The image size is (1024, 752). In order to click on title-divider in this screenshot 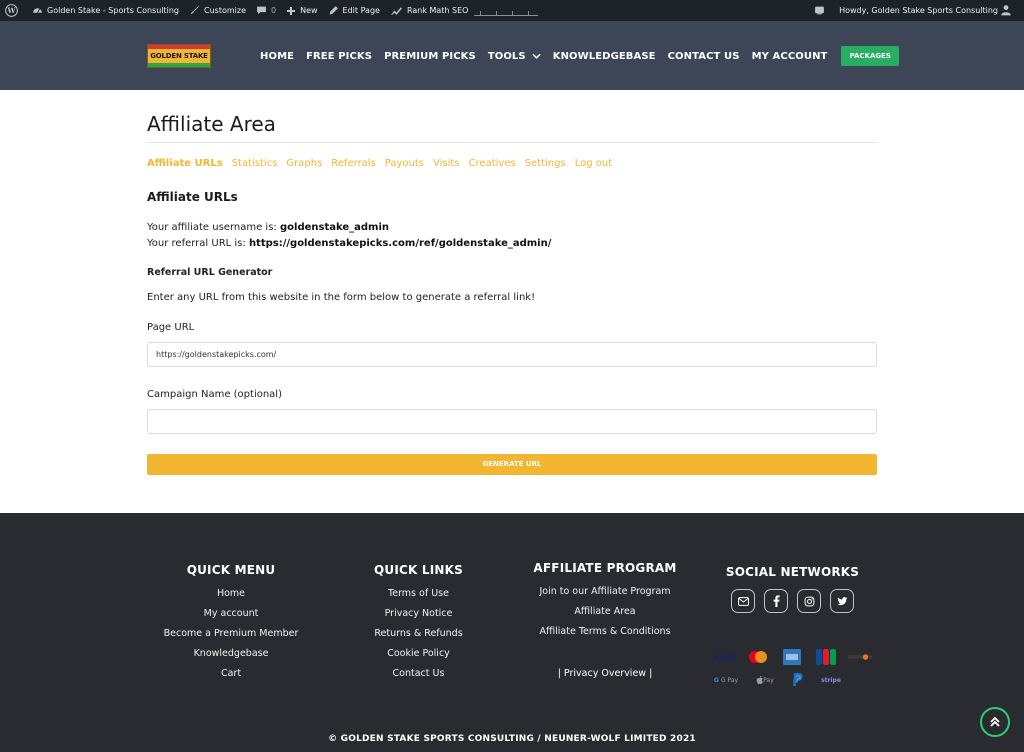, I will do `click(512, 142)`.